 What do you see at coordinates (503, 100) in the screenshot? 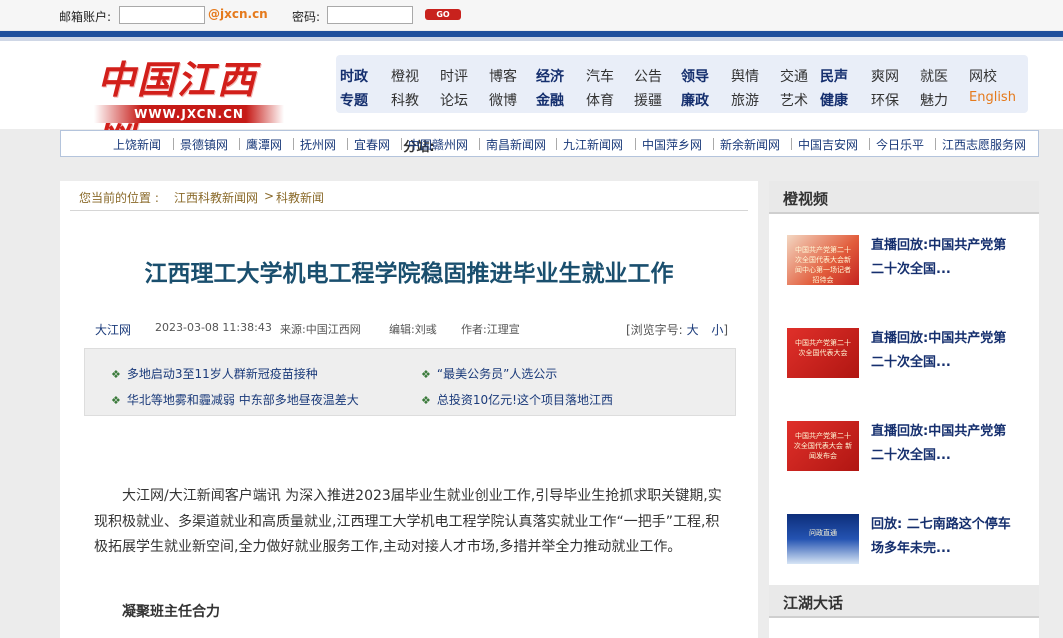
I see `nav-item: 微博` at bounding box center [503, 100].